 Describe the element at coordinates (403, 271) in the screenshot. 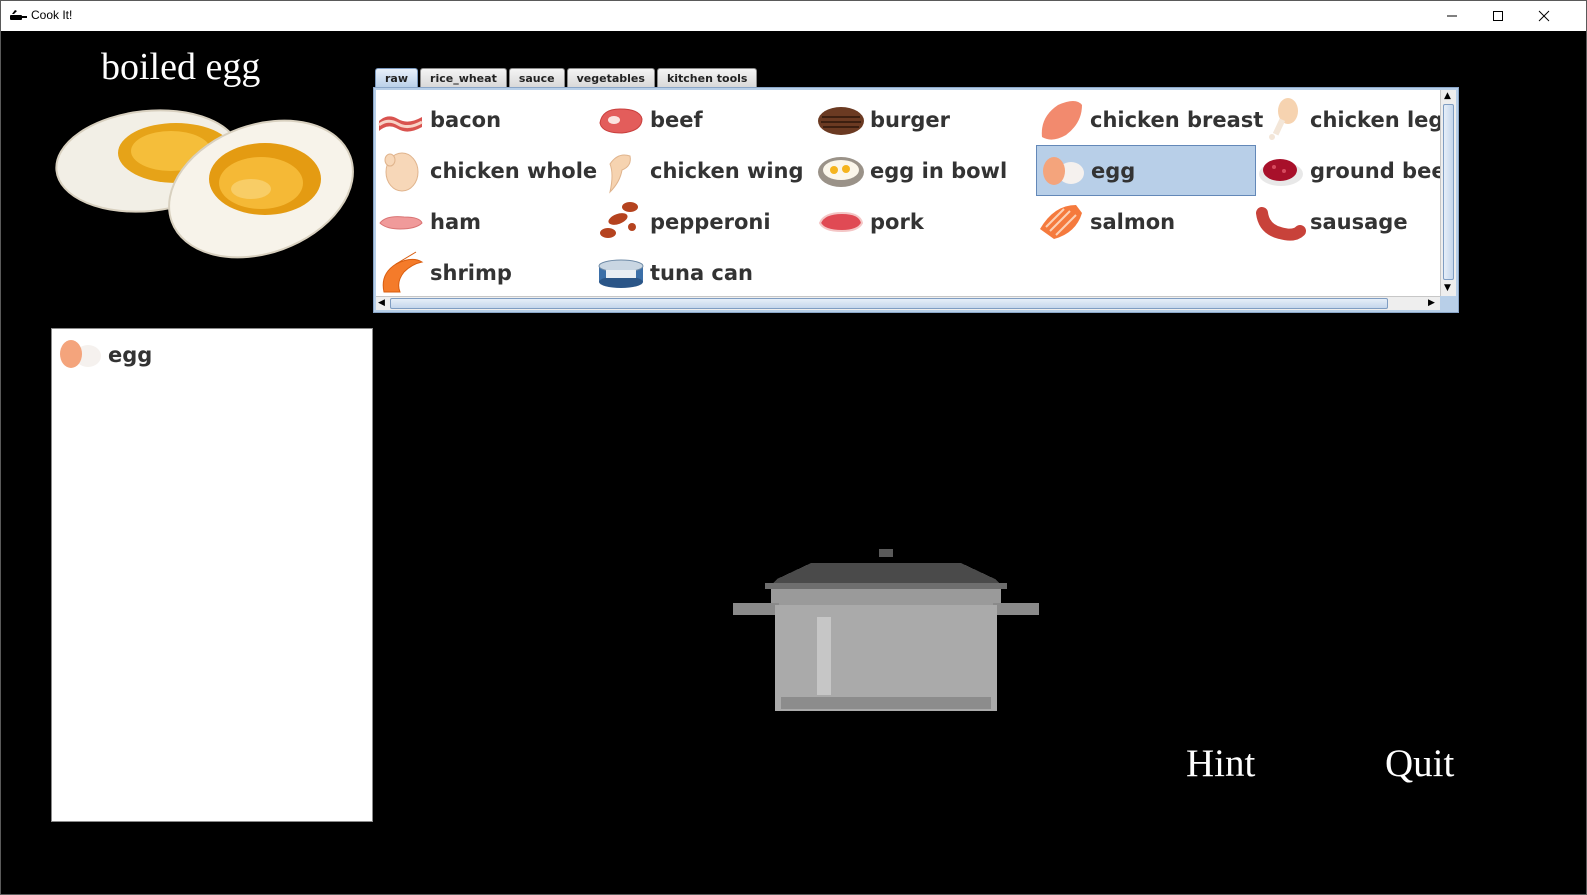

I see `shrimp-icon` at that location.